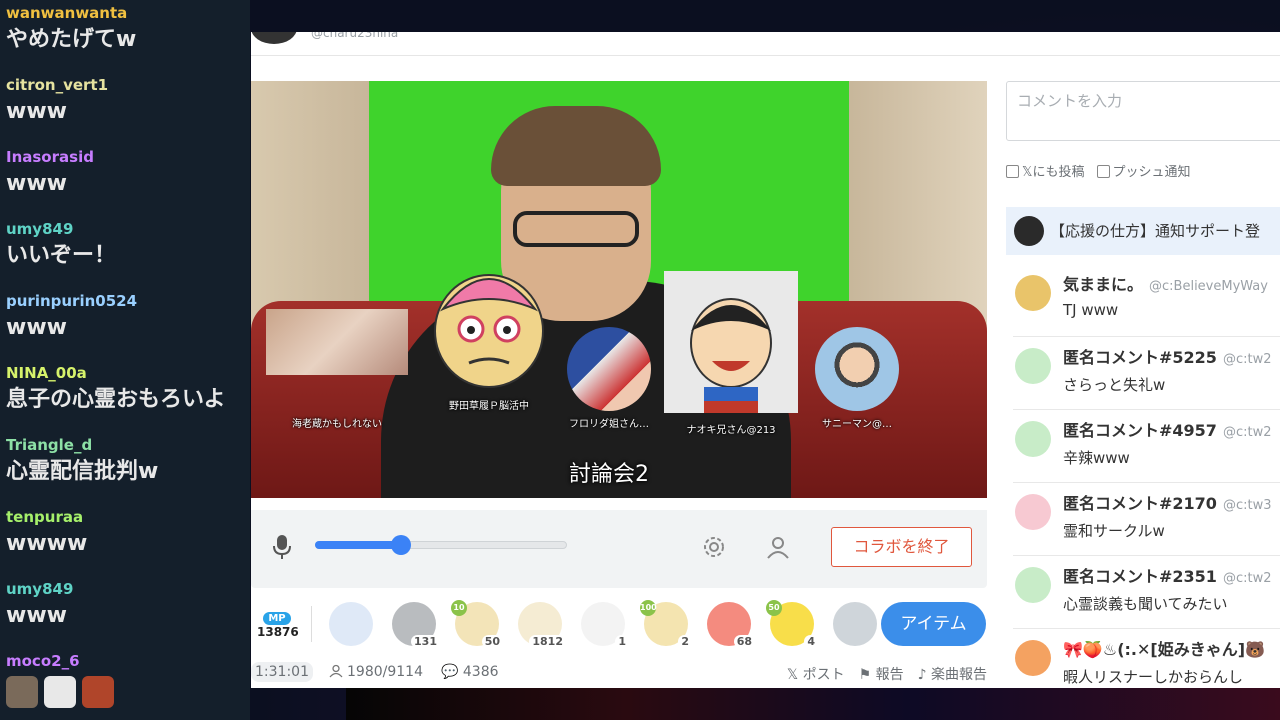 The height and width of the screenshot is (720, 1280). I want to click on commenter-name: 匿名コメント#4957 @c:tw2, so click(1167, 429).